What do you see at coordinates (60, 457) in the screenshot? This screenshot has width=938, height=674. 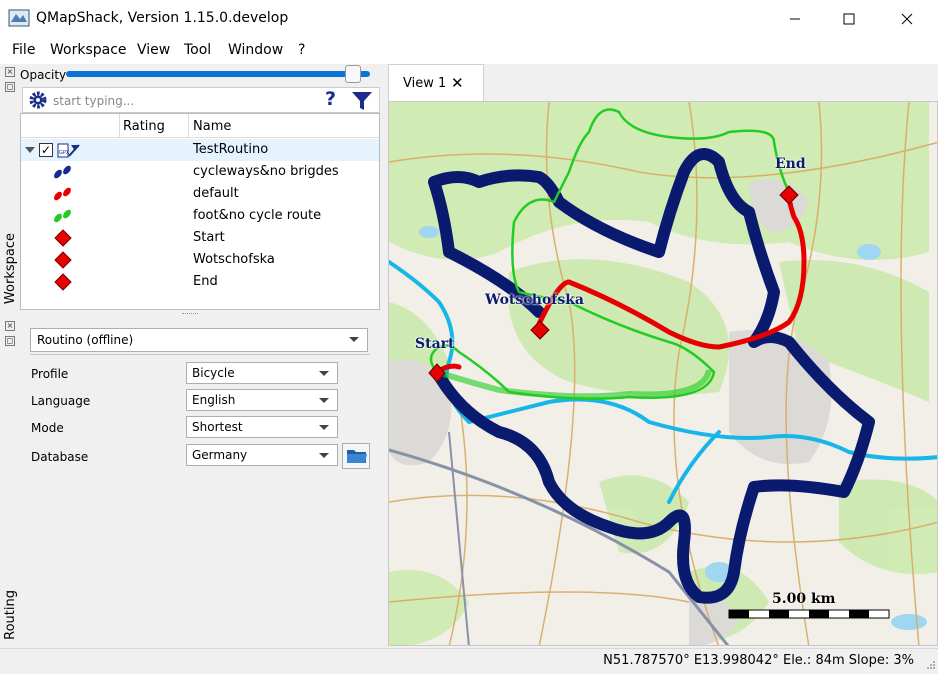 I see `database-label: Database` at bounding box center [60, 457].